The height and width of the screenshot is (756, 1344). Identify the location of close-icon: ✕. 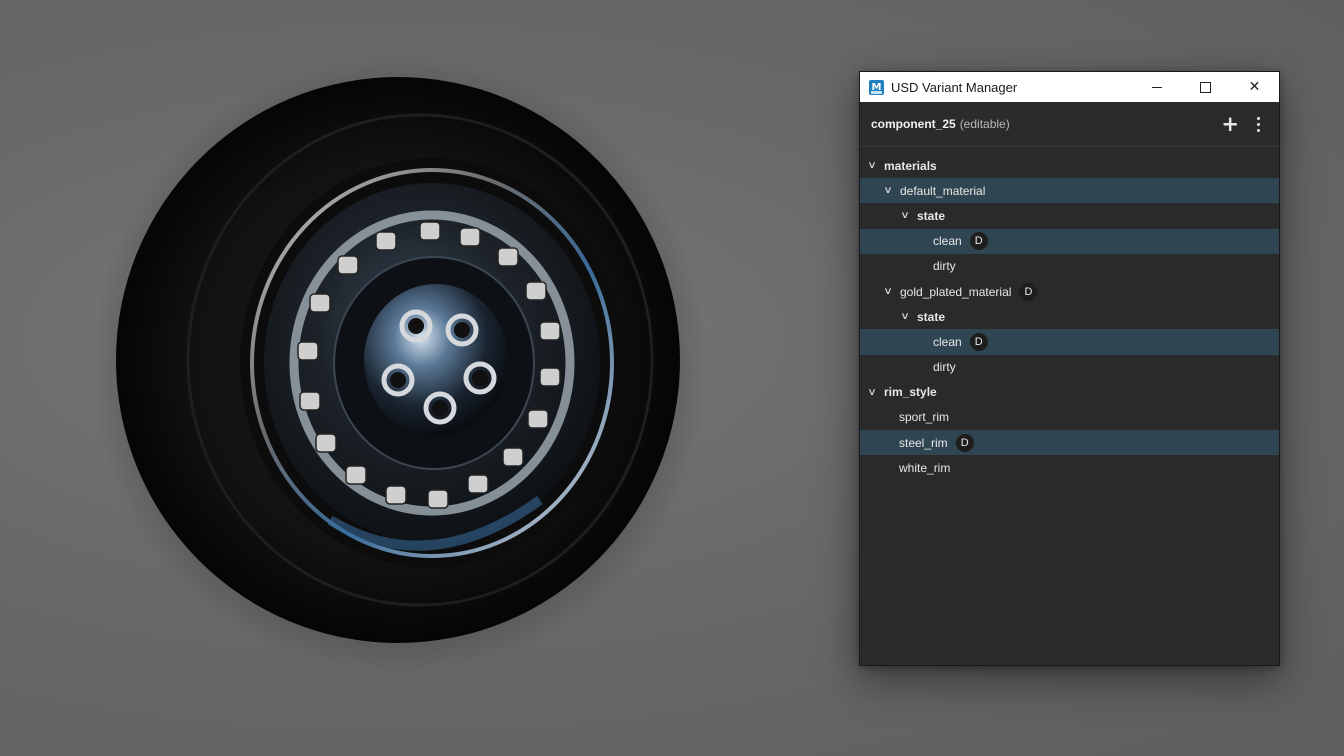
(1254, 87).